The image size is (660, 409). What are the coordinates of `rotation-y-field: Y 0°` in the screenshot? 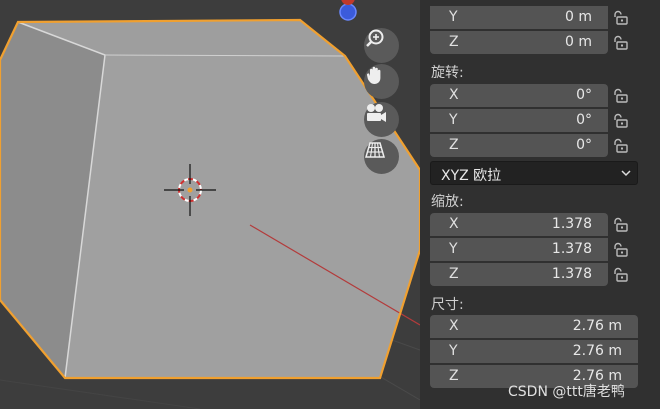 It's located at (519, 120).